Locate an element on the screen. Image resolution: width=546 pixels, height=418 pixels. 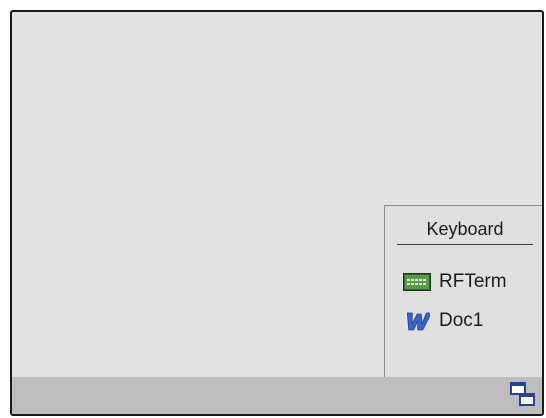
menu-item-rfterm: RFTerm is located at coordinates (455, 282).